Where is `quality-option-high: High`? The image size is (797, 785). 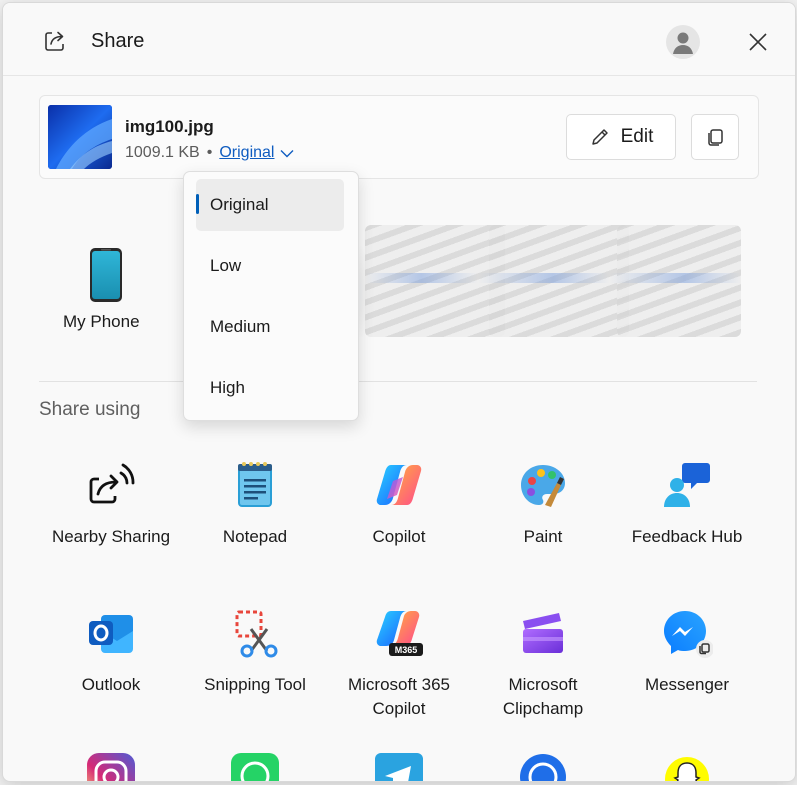 quality-option-high: High is located at coordinates (270, 388).